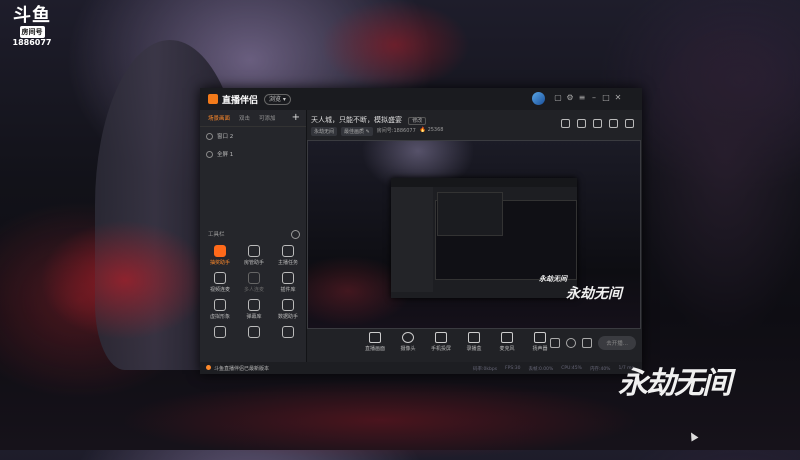 The height and width of the screenshot is (460, 800). What do you see at coordinates (254, 251) in the screenshot?
I see `user-icon` at bounding box center [254, 251].